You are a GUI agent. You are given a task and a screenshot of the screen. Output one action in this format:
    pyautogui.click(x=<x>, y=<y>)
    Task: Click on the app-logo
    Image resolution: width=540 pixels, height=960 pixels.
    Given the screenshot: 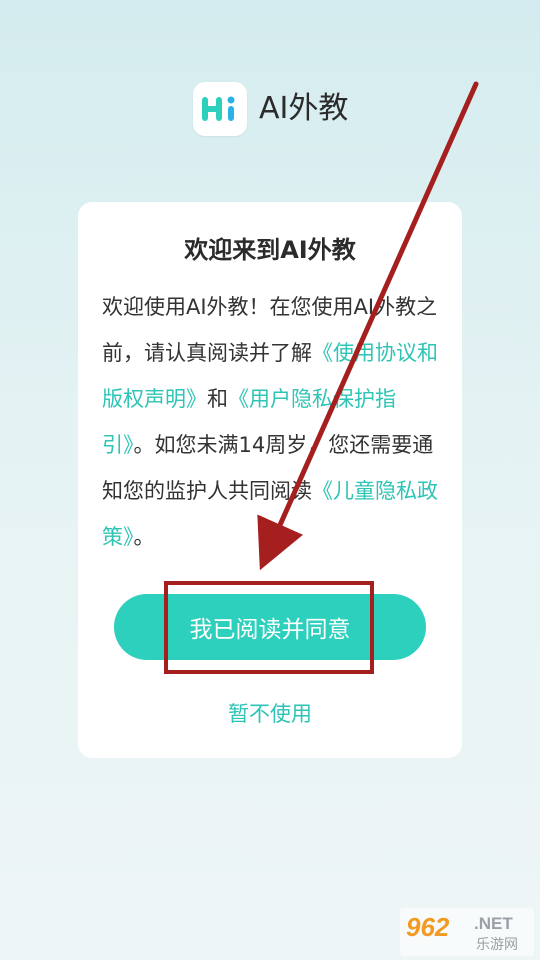 What is the action you would take?
    pyautogui.click(x=220, y=109)
    